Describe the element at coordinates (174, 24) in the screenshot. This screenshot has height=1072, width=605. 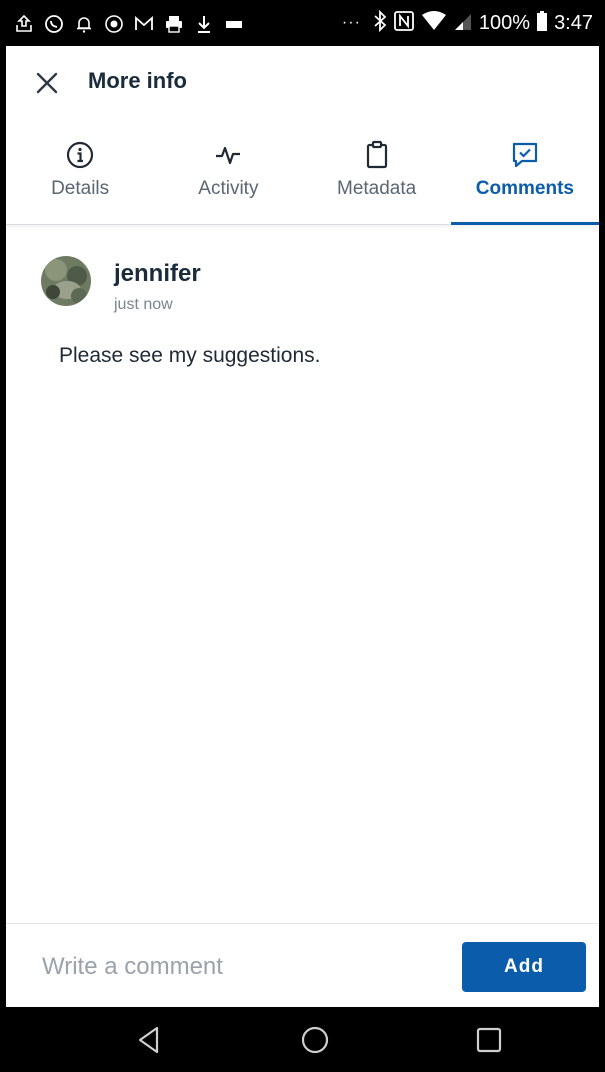
I see `printer-icon` at that location.